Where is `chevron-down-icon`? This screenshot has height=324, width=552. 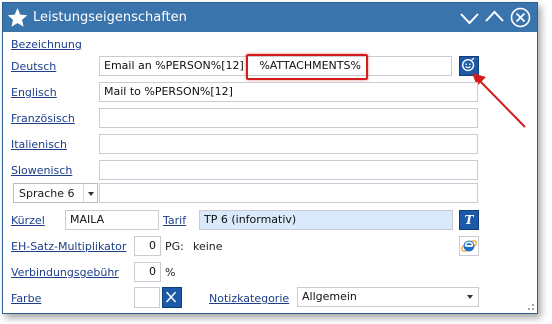
chevron-down-icon is located at coordinates (469, 17).